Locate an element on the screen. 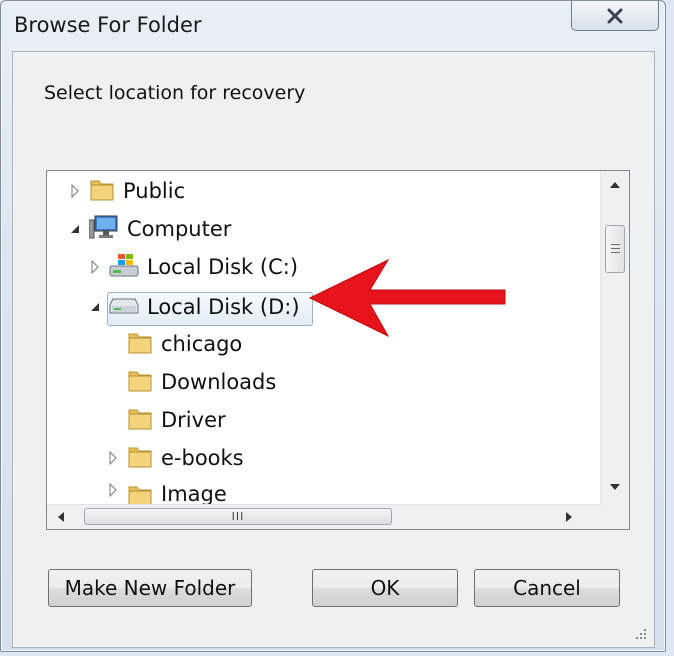 The height and width of the screenshot is (656, 674). tree-item-local-disk-c: Local Disk (C:) is located at coordinates (192, 267).